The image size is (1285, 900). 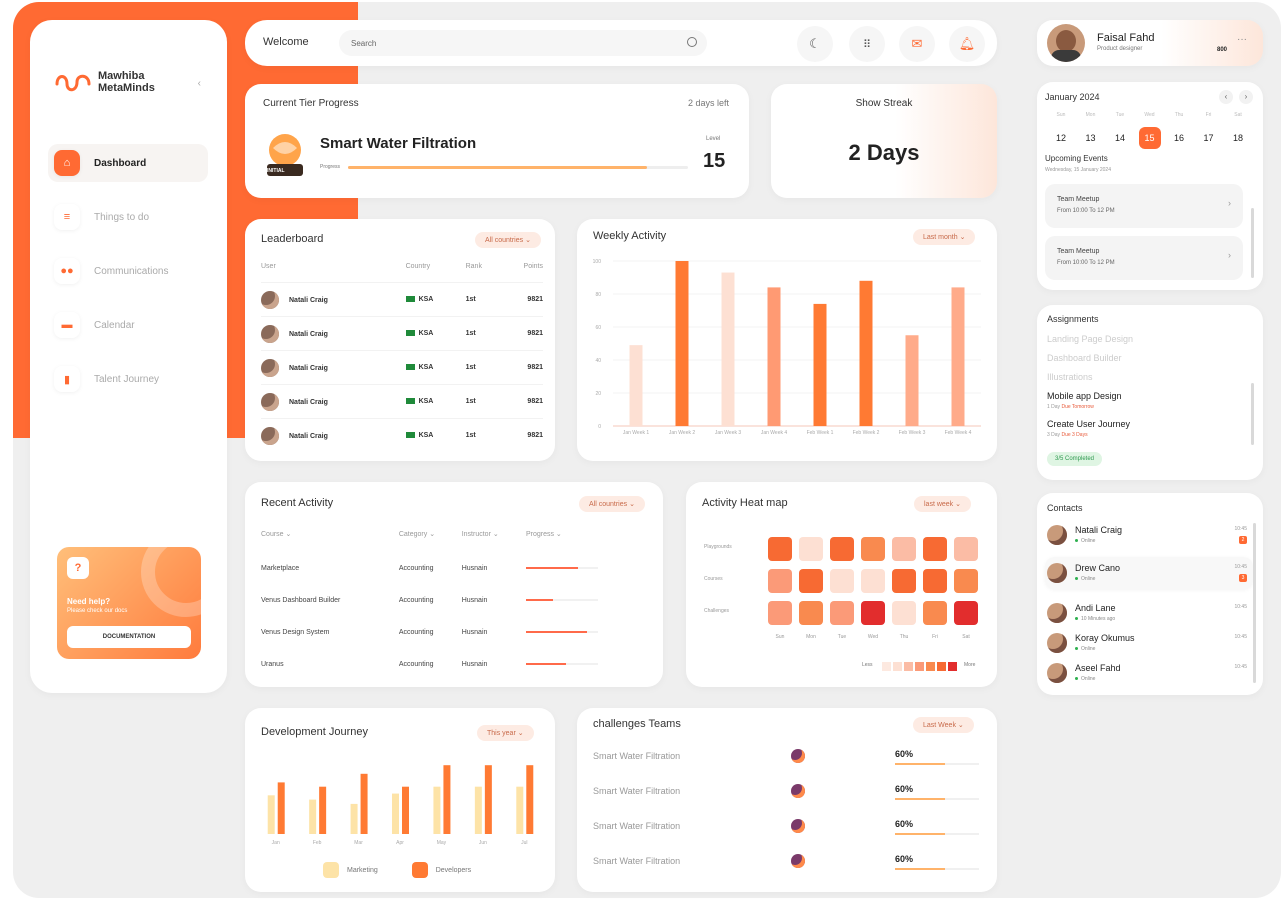 I want to click on events-scrollbar, so click(x=1252, y=243).